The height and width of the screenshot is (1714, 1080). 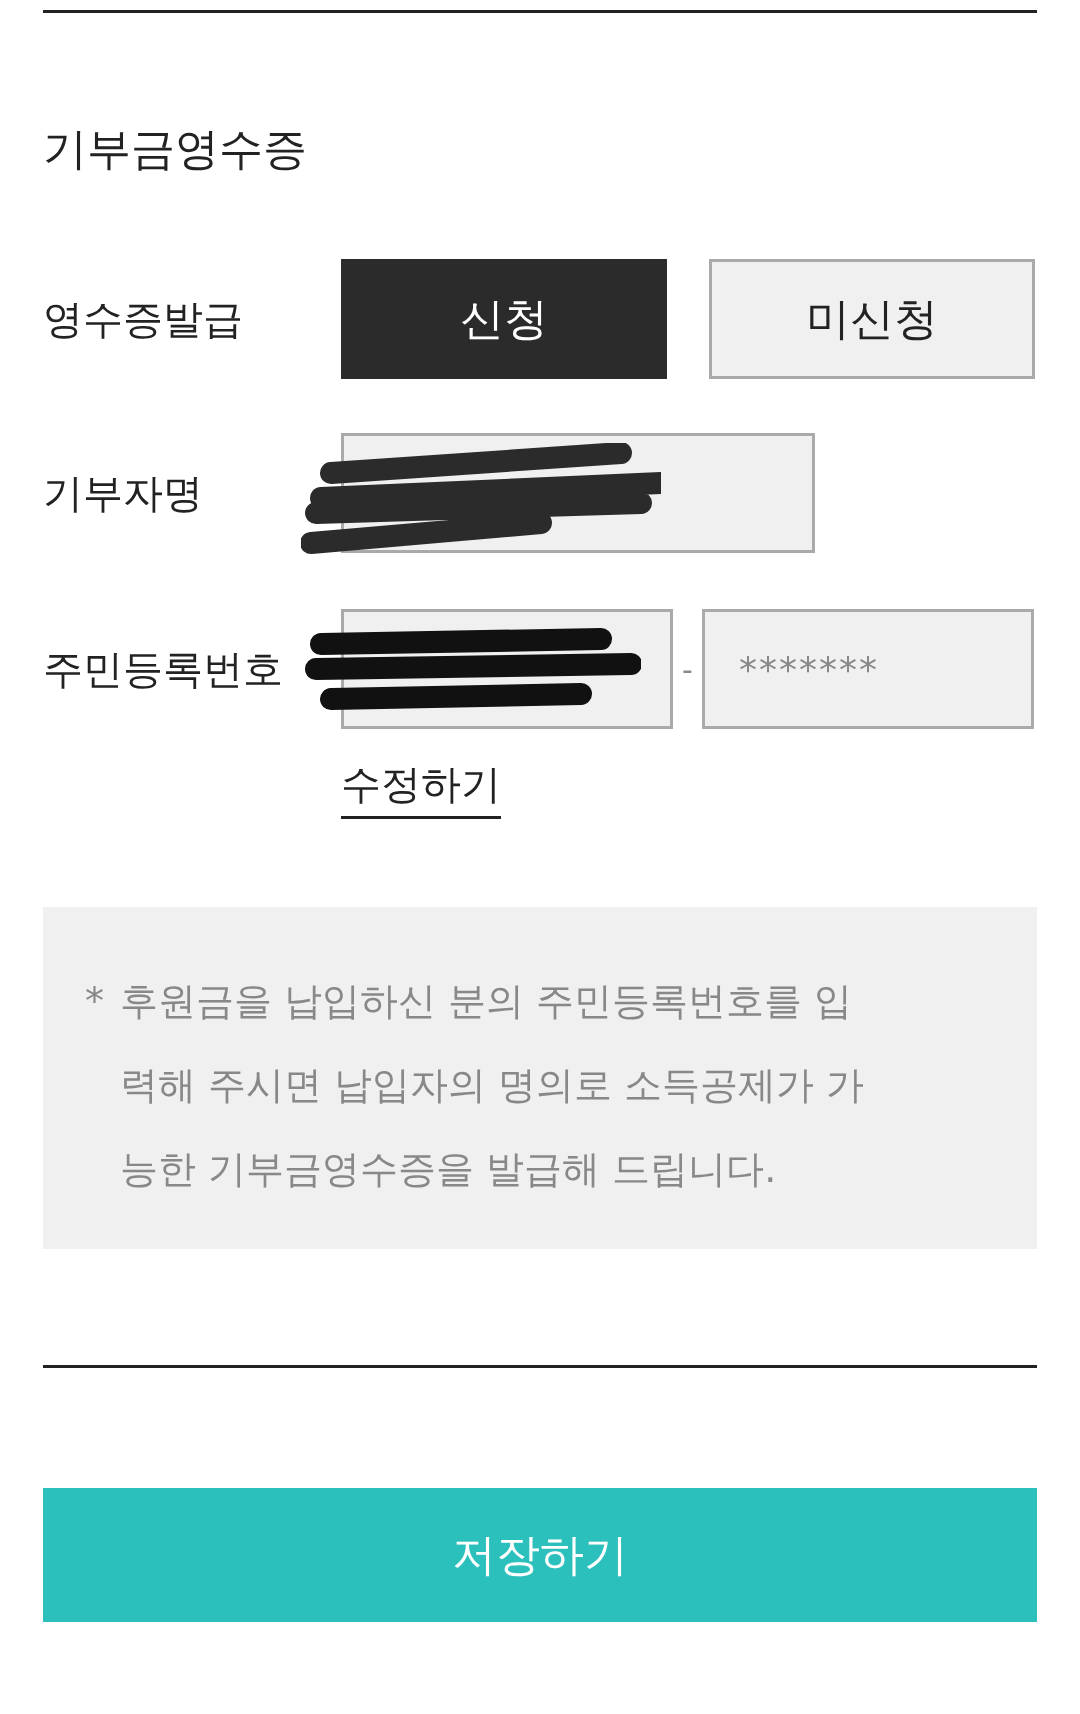 I want to click on option-button: 신청, so click(x=504, y=319).